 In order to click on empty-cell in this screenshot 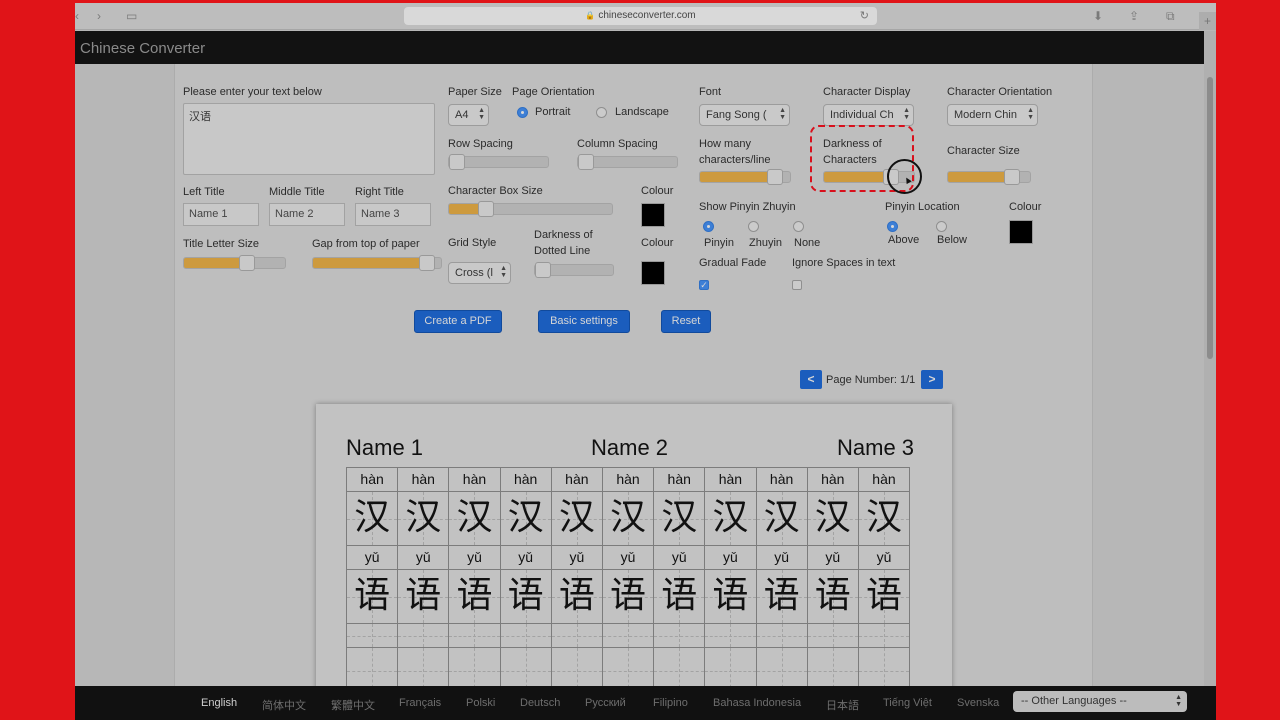, I will do `click(577, 636)`.